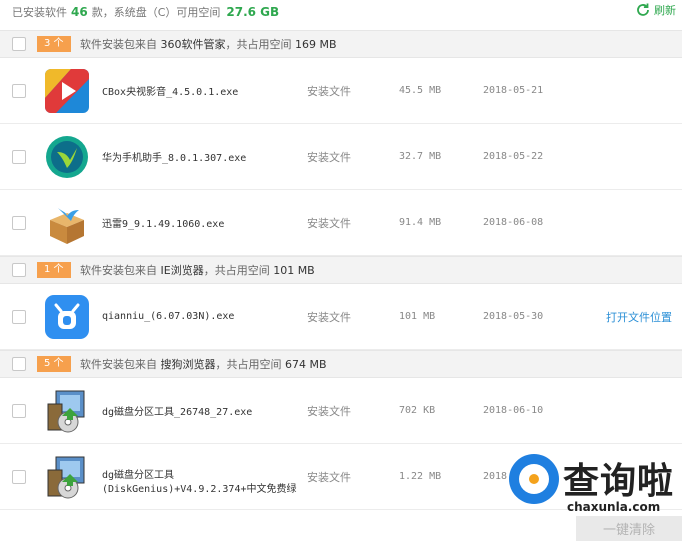 This screenshot has height=541, width=682. What do you see at coordinates (170, 92) in the screenshot?
I see `file-name: CBox央视影音_4.5.0.1.exe` at bounding box center [170, 92].